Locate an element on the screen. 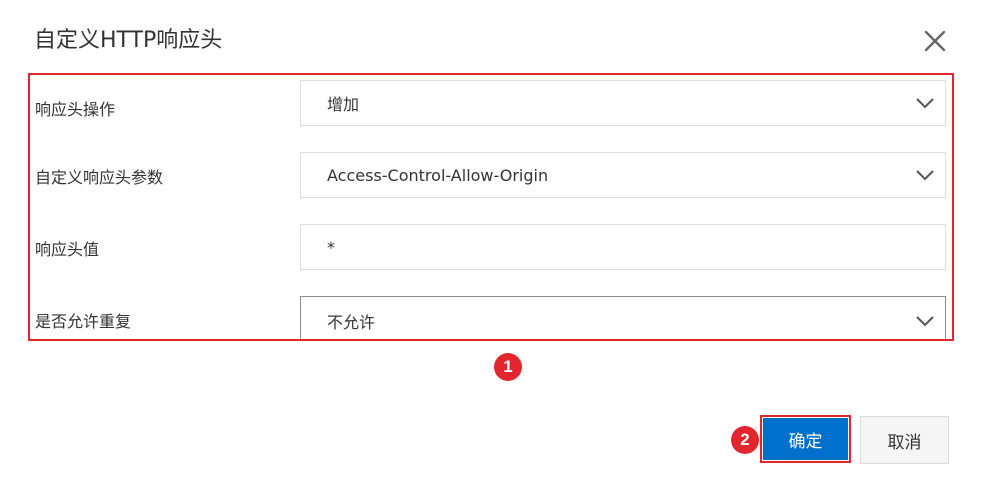 The height and width of the screenshot is (483, 983). header-param-select: Access-Control-Allow-Origin is located at coordinates (623, 175).